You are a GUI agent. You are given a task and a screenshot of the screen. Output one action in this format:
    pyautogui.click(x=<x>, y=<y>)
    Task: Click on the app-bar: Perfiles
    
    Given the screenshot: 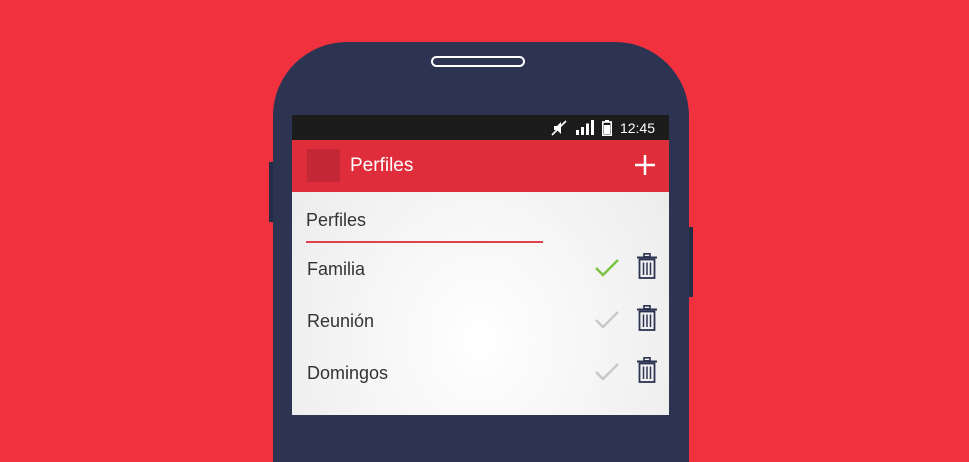 What is the action you would take?
    pyautogui.click(x=480, y=166)
    